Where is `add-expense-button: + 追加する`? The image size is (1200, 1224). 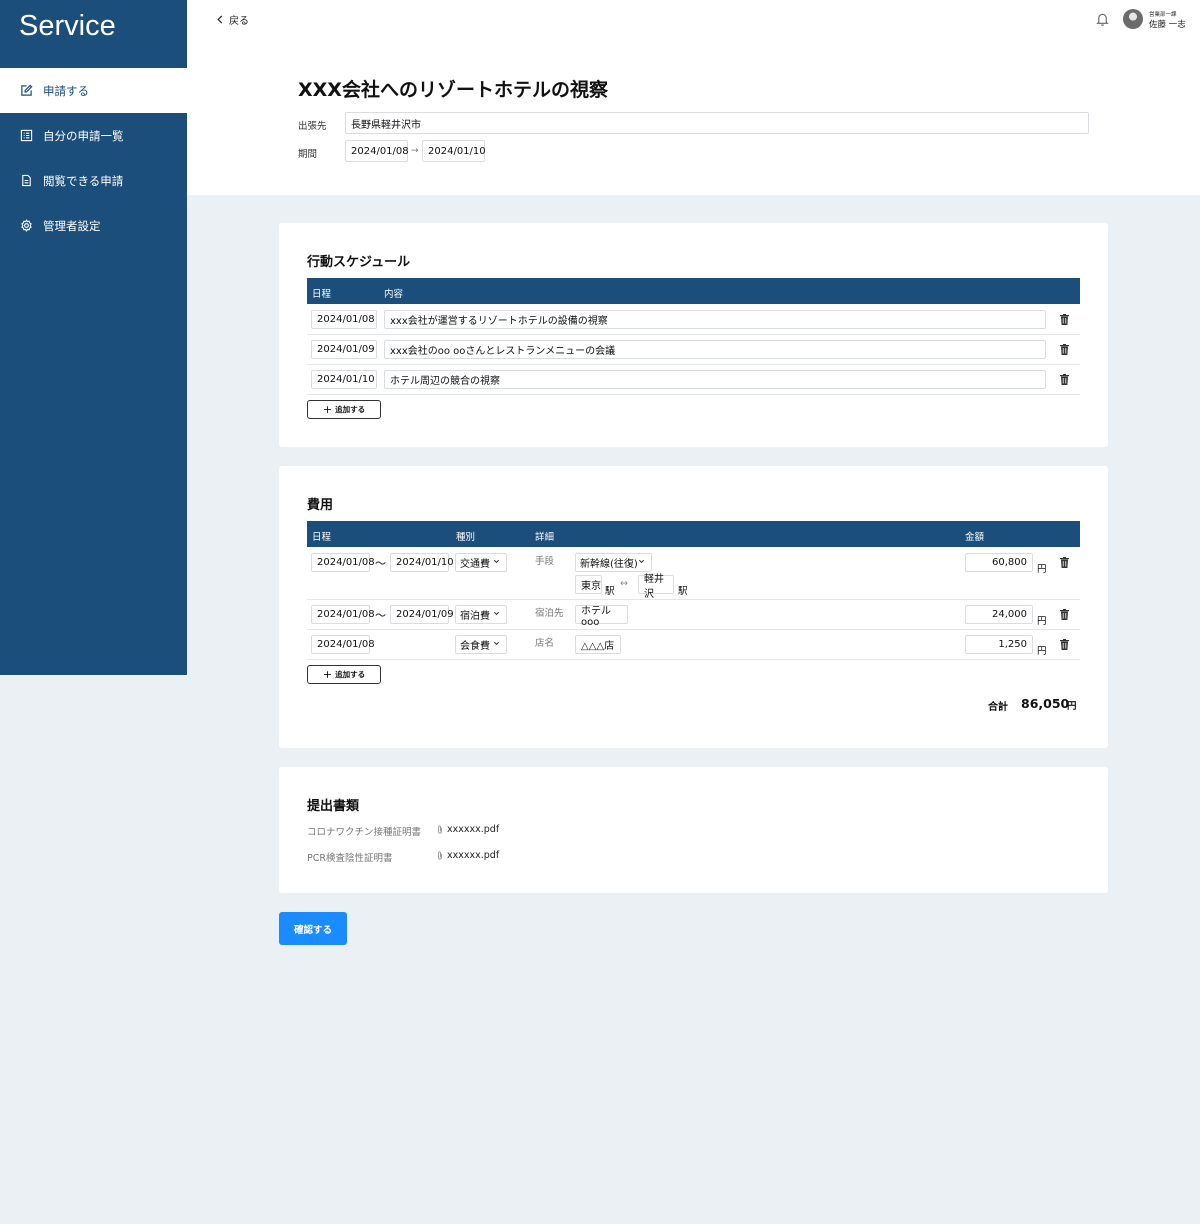
add-expense-button: + 追加する is located at coordinates (344, 674).